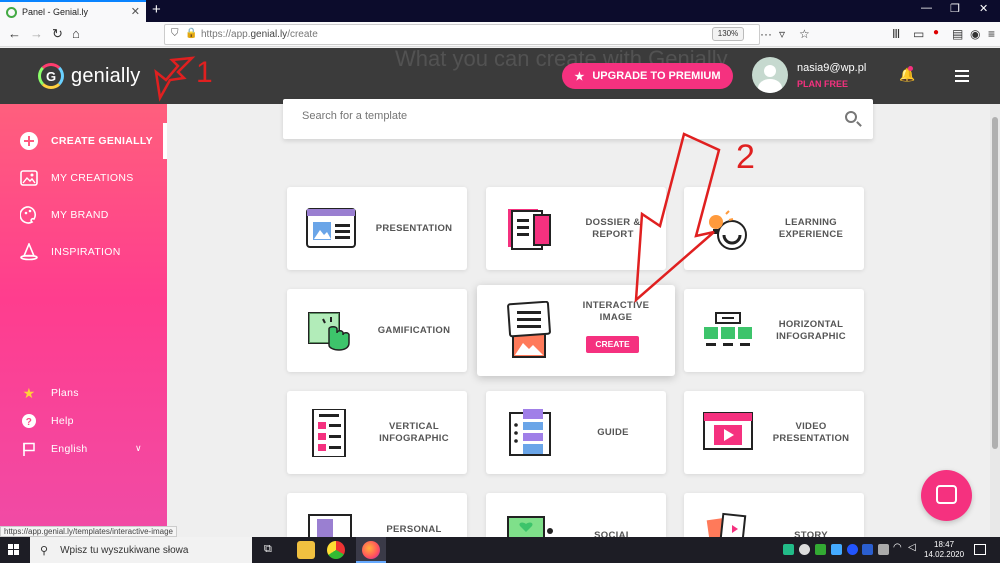  I want to click on task-view-icon: ⧉, so click(268, 549).